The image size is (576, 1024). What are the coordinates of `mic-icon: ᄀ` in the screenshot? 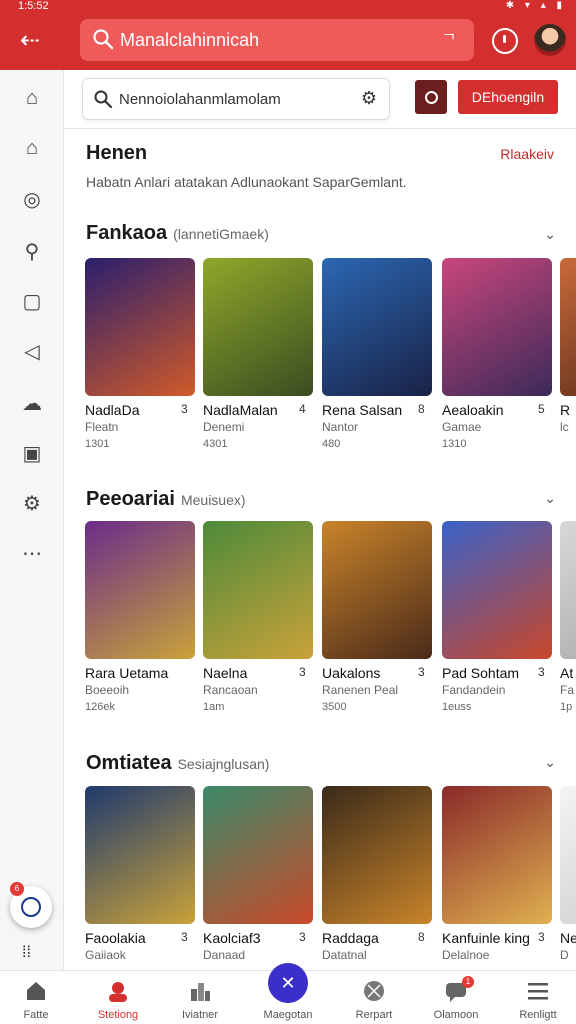 It's located at (449, 39).